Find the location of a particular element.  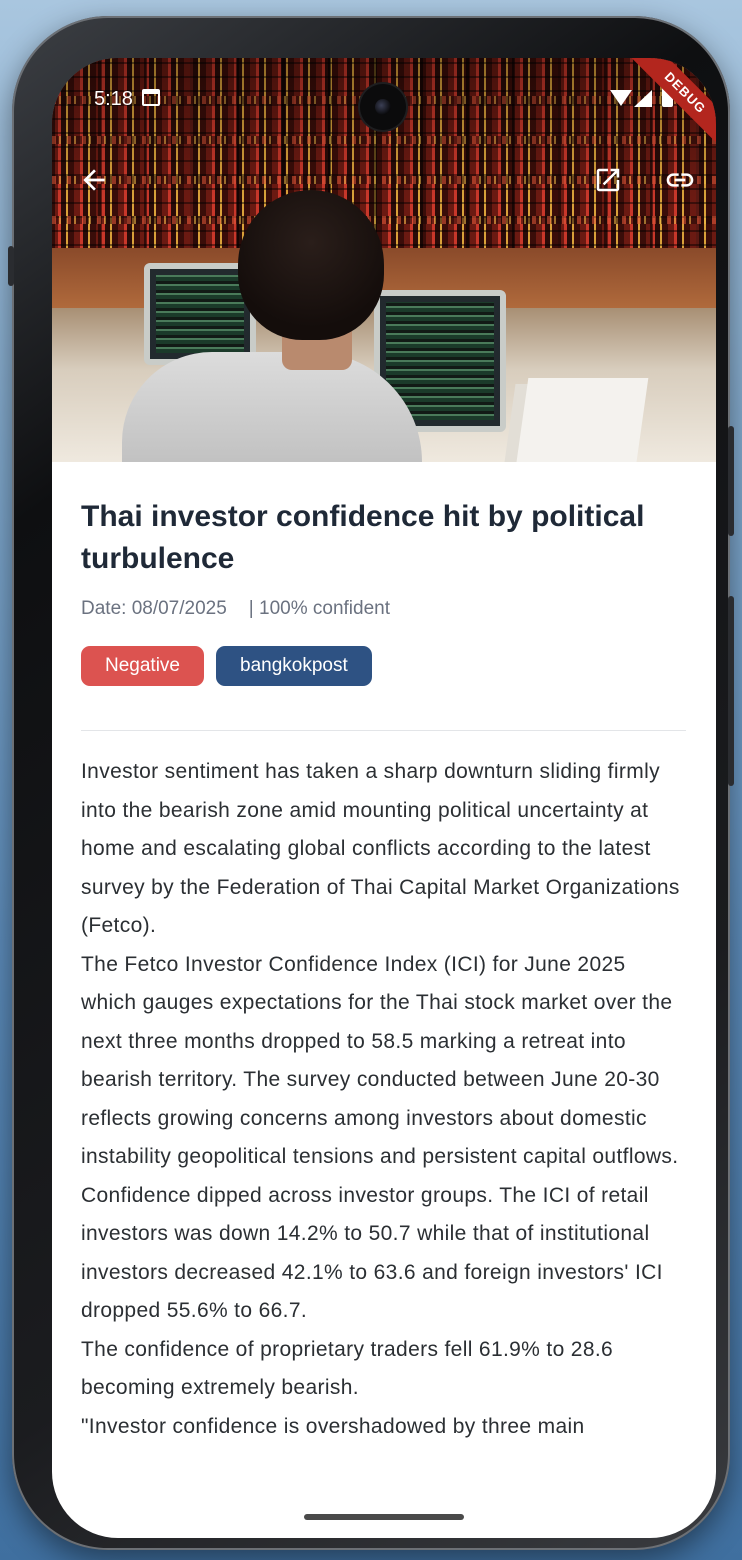

person-head is located at coordinates (311, 265).